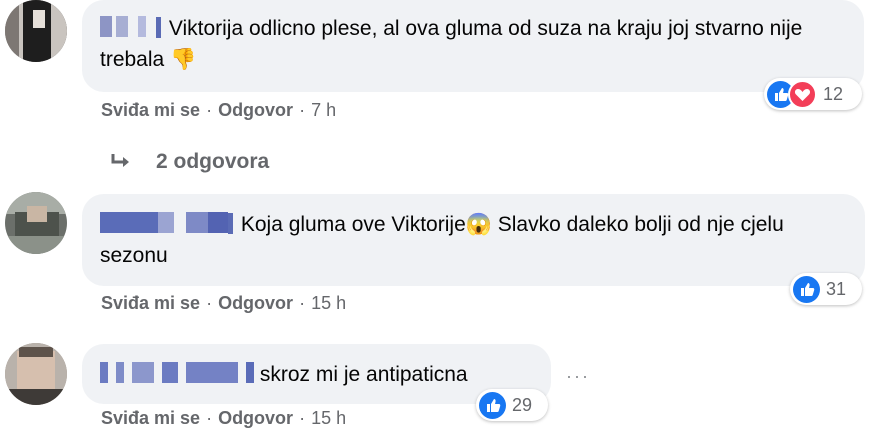 Image resolution: width=890 pixels, height=439 pixels. Describe the element at coordinates (802, 94) in the screenshot. I see `love-reaction-icon` at that location.